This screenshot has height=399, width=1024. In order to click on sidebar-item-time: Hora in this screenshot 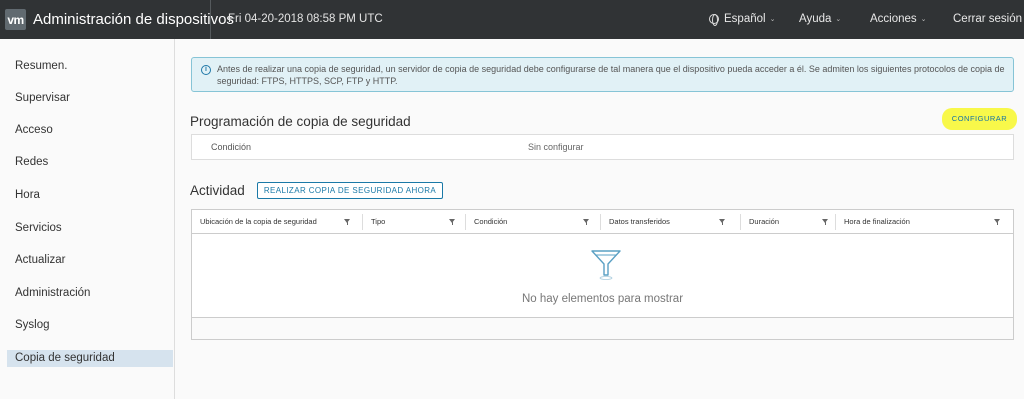, I will do `click(90, 195)`.